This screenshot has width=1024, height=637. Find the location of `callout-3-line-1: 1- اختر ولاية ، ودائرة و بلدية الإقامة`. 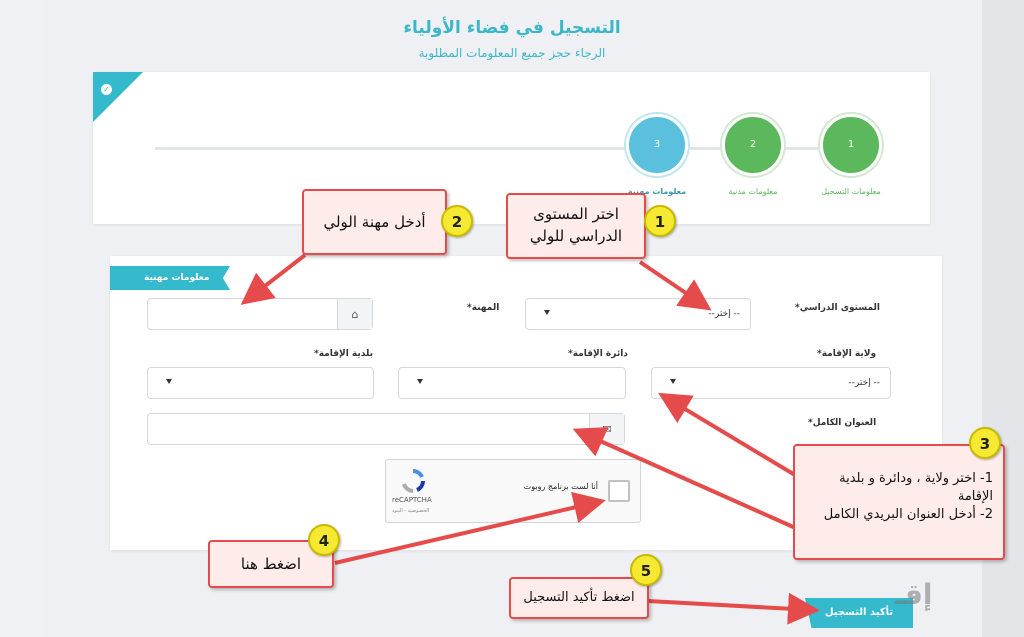

callout-3-line-1: 1- اختر ولاية ، ودائرة و بلدية الإقامة is located at coordinates (916, 487).